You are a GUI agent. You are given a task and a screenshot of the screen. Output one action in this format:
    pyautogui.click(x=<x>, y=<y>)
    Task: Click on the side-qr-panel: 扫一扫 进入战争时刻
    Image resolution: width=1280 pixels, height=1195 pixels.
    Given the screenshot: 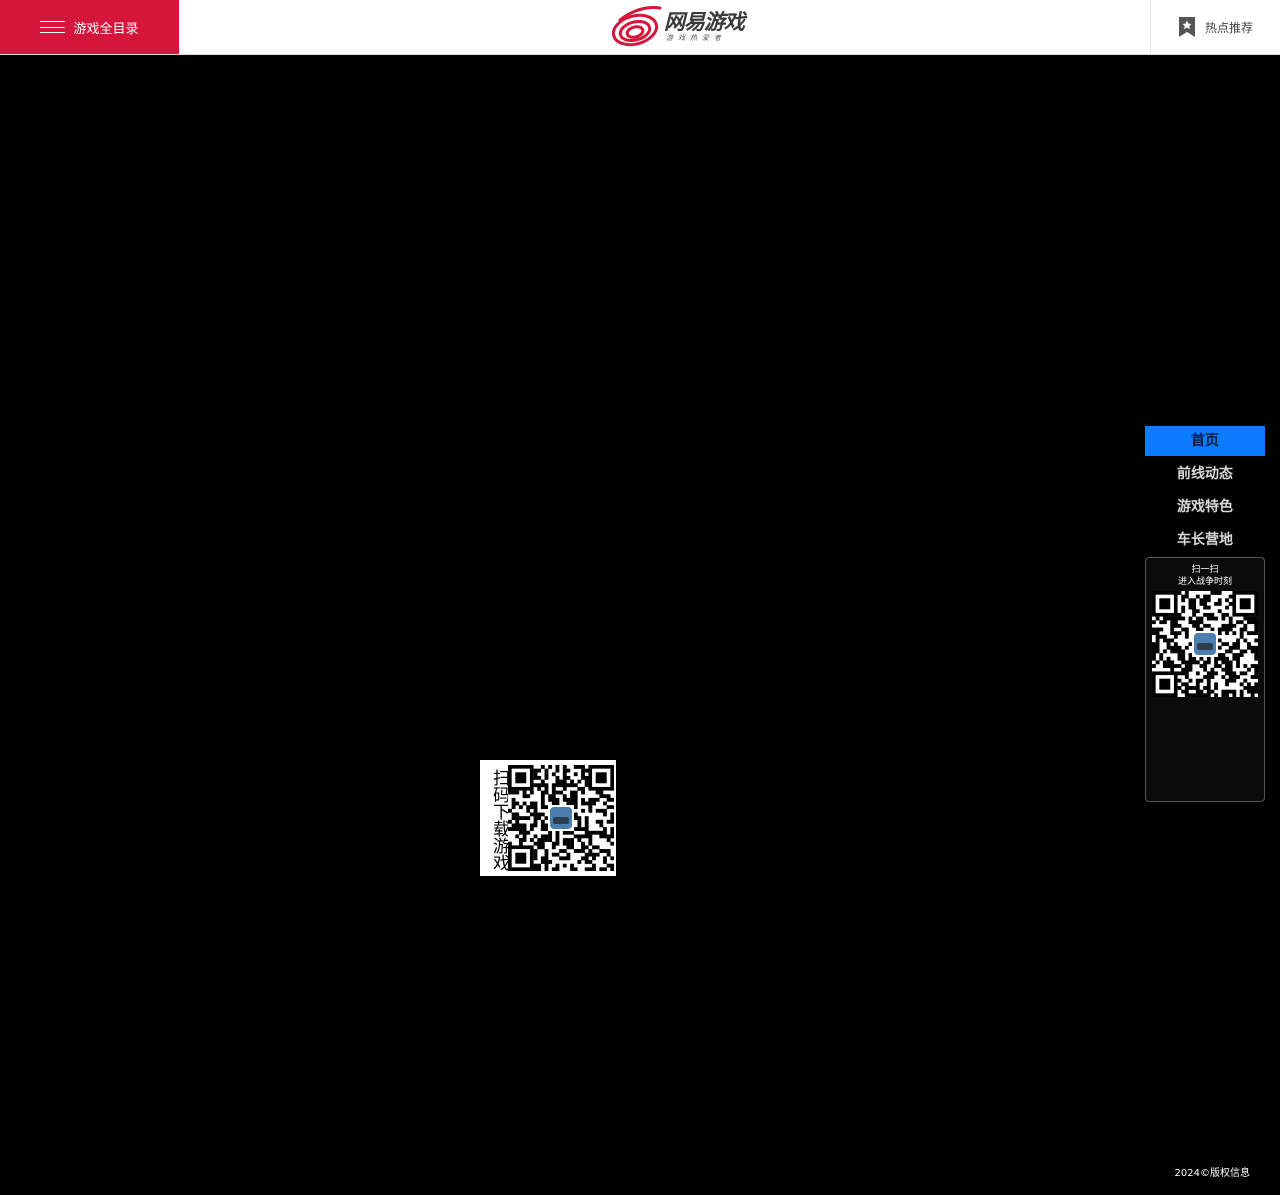 What is the action you would take?
    pyautogui.click(x=1205, y=679)
    